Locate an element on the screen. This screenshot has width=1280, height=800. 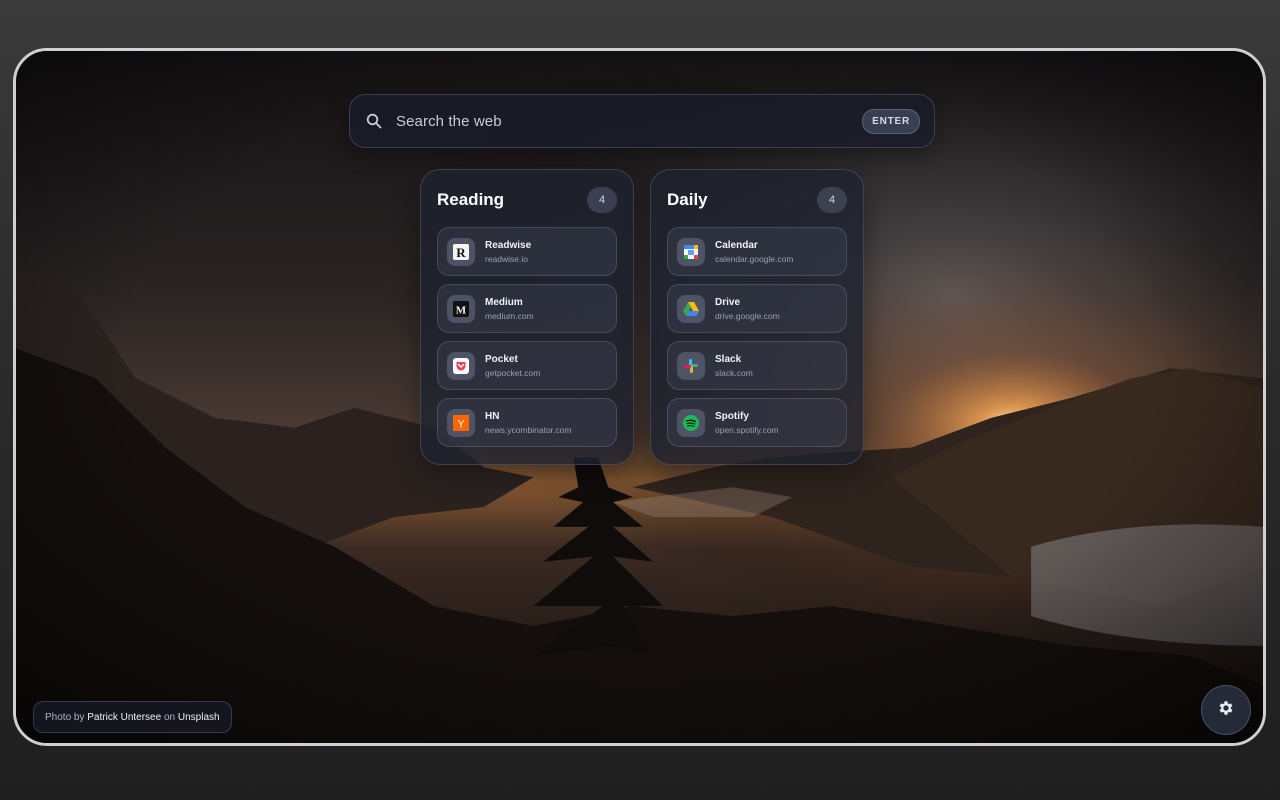
slack-icon is located at coordinates (691, 365).